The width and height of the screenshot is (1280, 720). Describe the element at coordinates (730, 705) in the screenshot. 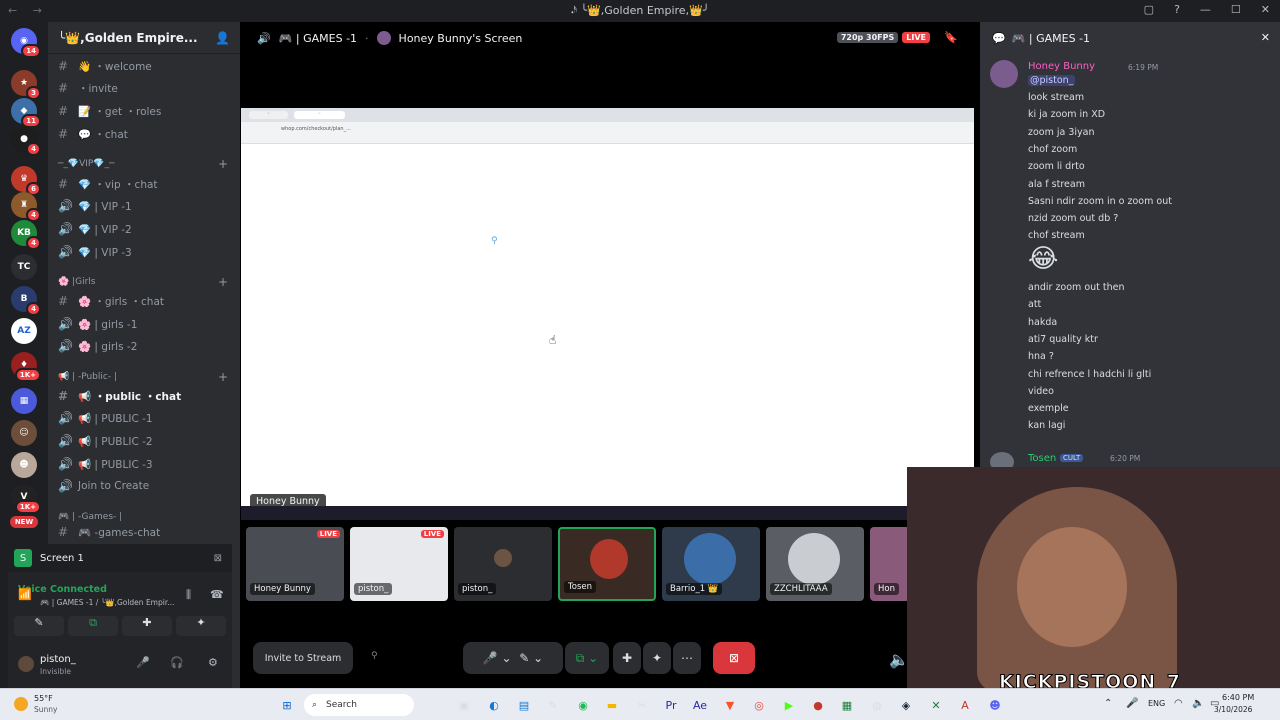

I see `brave-icon: ▼` at that location.